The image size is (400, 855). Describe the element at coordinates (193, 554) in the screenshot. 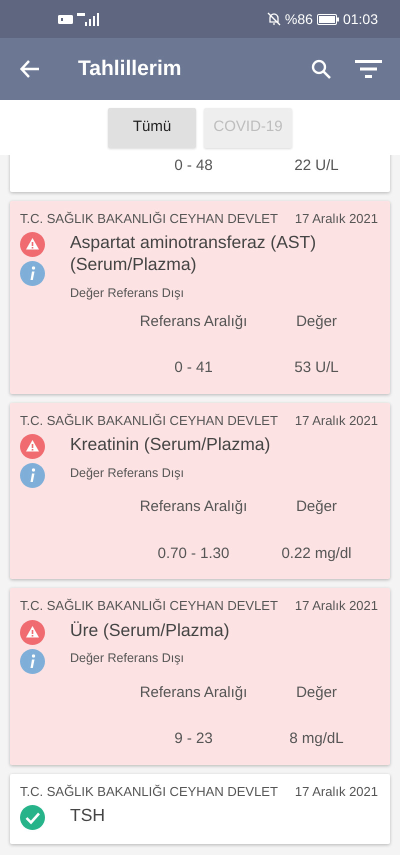

I see `reference-range: 0.70 - 1.30` at that location.